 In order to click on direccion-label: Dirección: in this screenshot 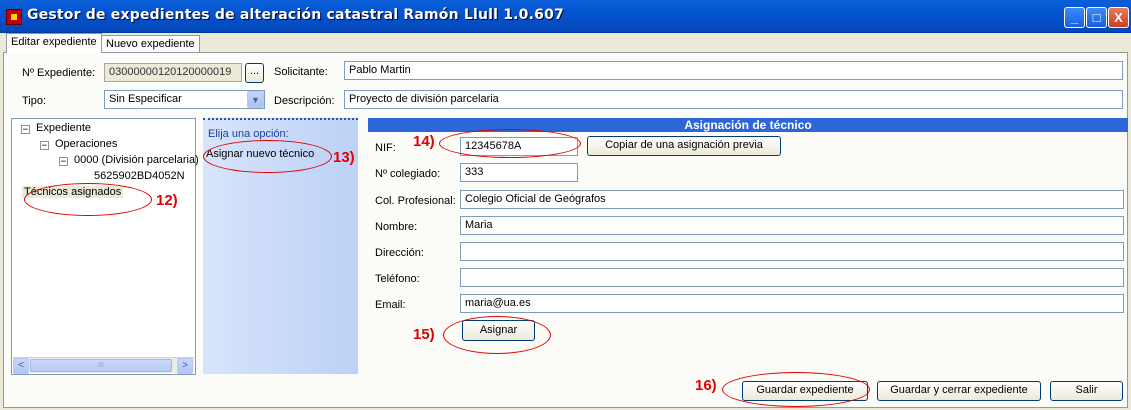, I will do `click(399, 253)`.